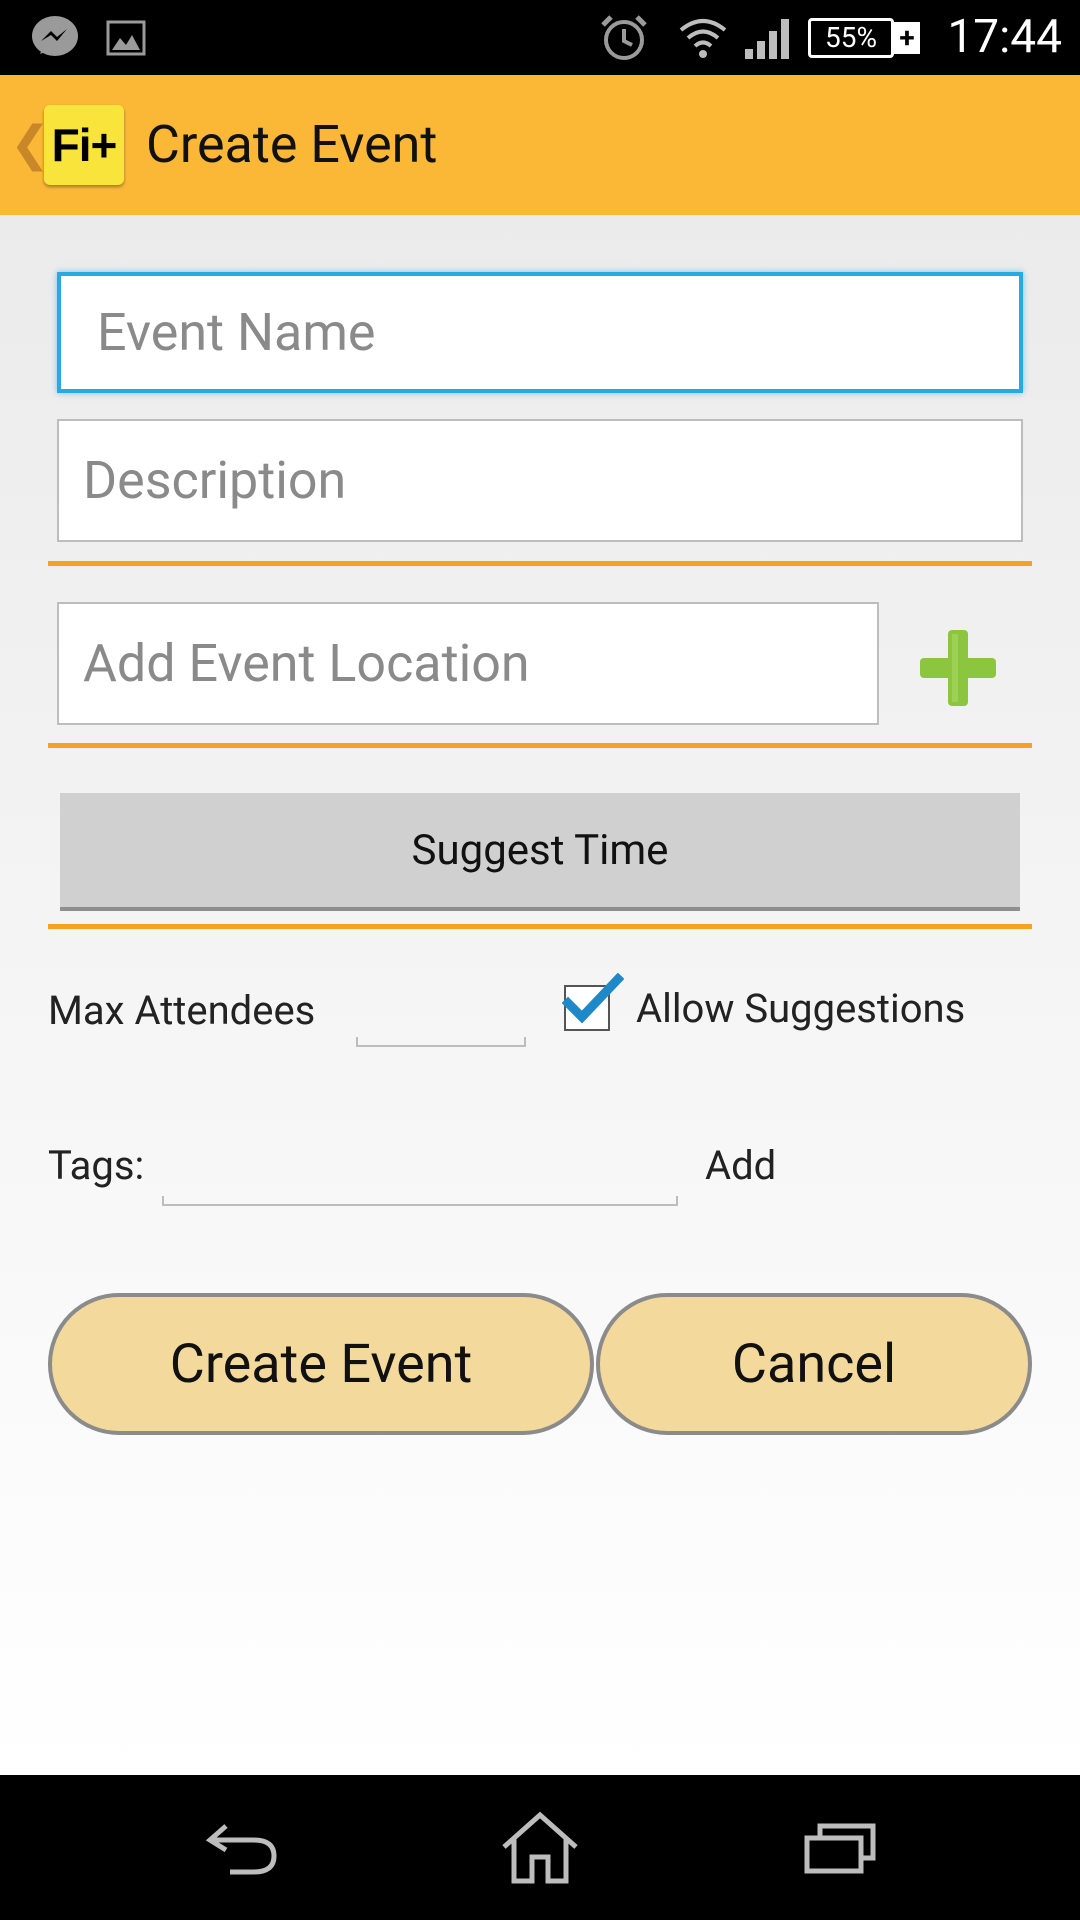 The height and width of the screenshot is (1920, 1080). Describe the element at coordinates (593, 998) in the screenshot. I see `checkmark-icon` at that location.